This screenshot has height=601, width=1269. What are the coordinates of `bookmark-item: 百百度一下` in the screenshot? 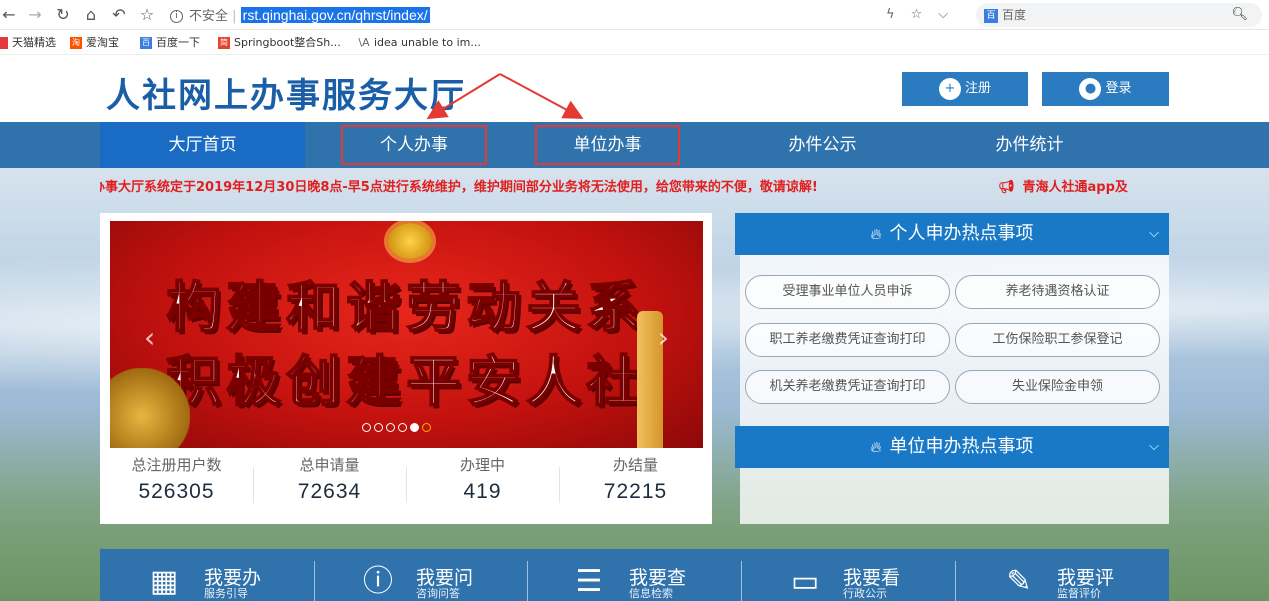 It's located at (170, 43).